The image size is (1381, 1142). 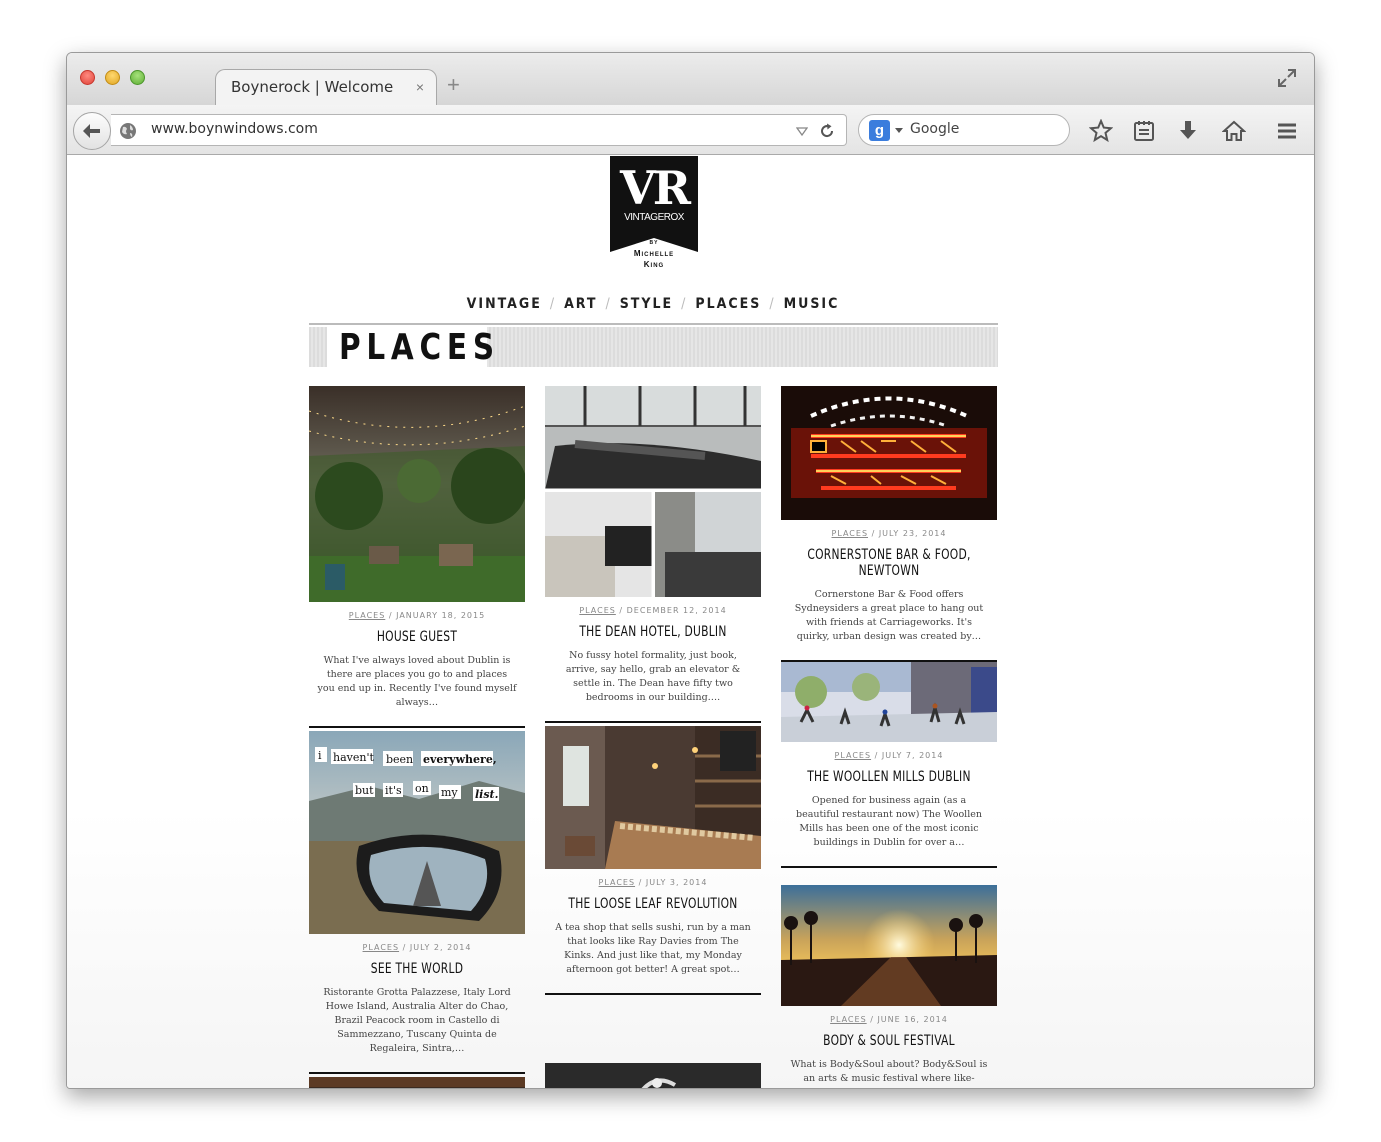 What do you see at coordinates (422, 788) in the screenshot?
I see `image-word: on` at bounding box center [422, 788].